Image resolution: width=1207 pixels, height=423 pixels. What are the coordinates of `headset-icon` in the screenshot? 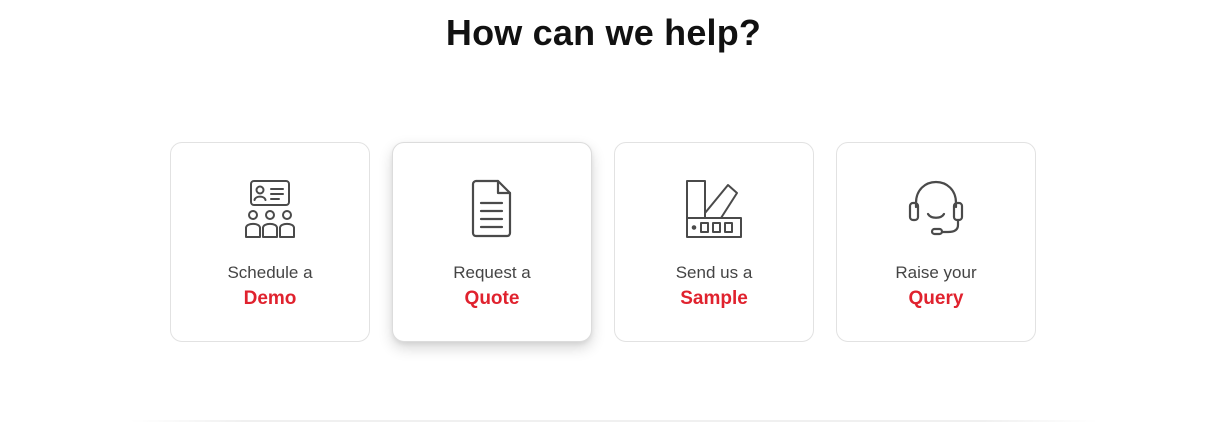 It's located at (936, 209).